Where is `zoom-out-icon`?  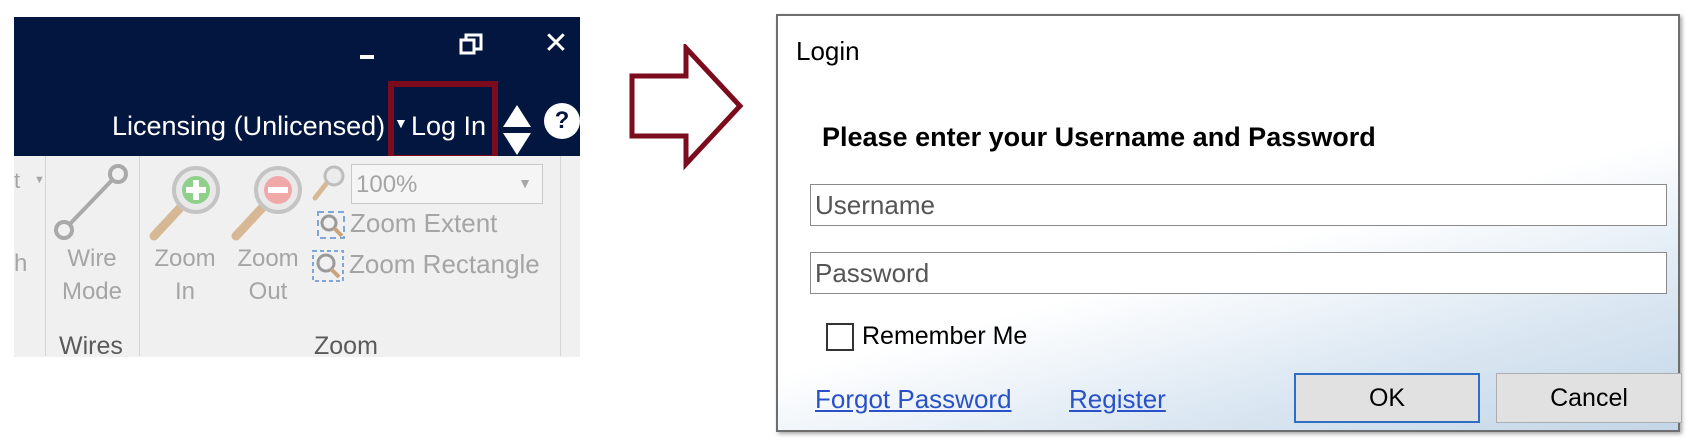
zoom-out-icon is located at coordinates (266, 203).